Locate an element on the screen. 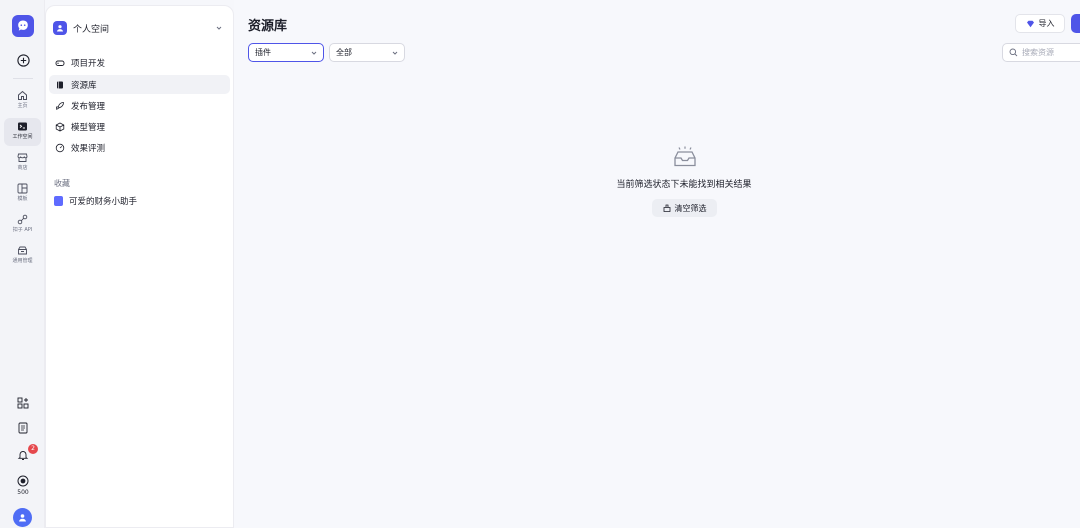 The height and width of the screenshot is (528, 1080). notification-badge: 2 is located at coordinates (33, 449).